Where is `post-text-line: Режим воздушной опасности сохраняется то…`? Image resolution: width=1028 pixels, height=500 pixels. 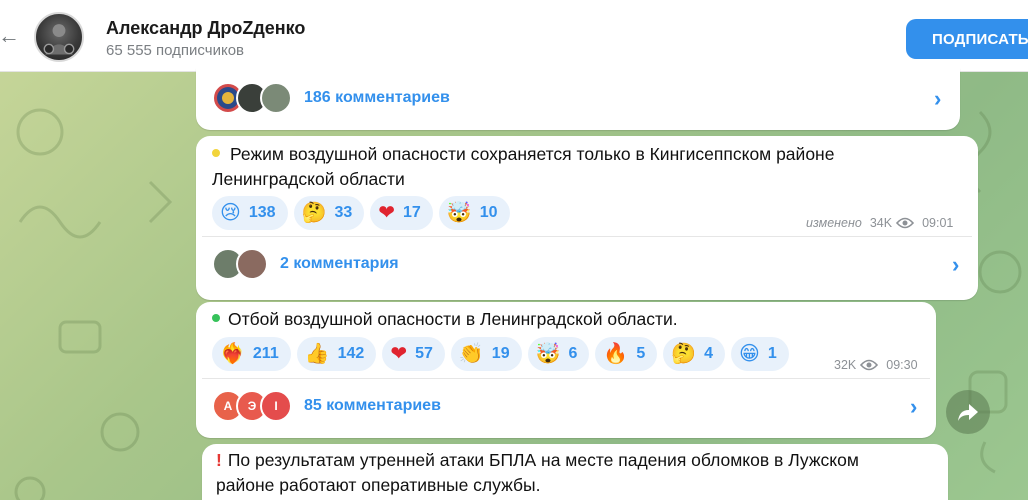 post-text-line: Режим воздушной опасности сохраняется то… is located at coordinates (532, 154).